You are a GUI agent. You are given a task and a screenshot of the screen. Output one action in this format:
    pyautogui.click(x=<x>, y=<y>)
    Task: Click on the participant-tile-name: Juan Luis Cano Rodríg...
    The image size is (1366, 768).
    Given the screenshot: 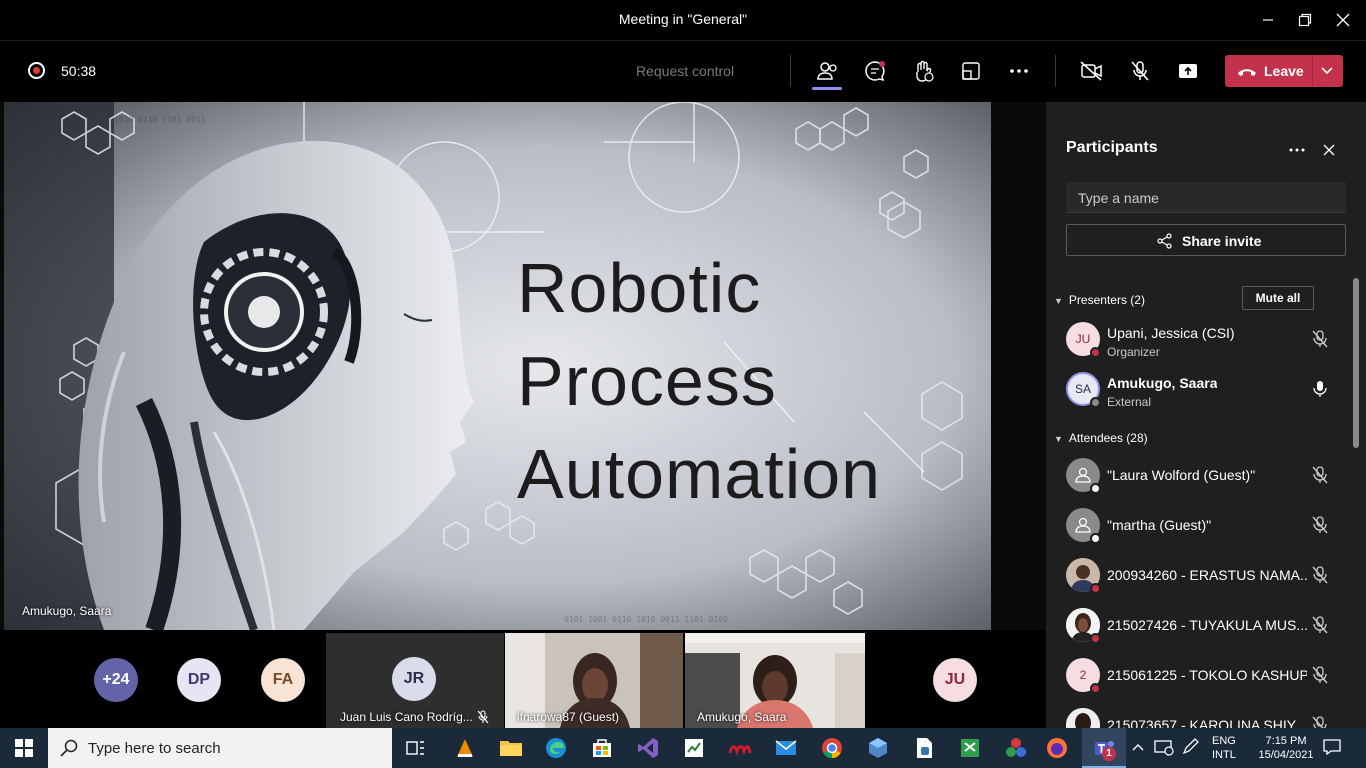 What is the action you would take?
    pyautogui.click(x=406, y=717)
    